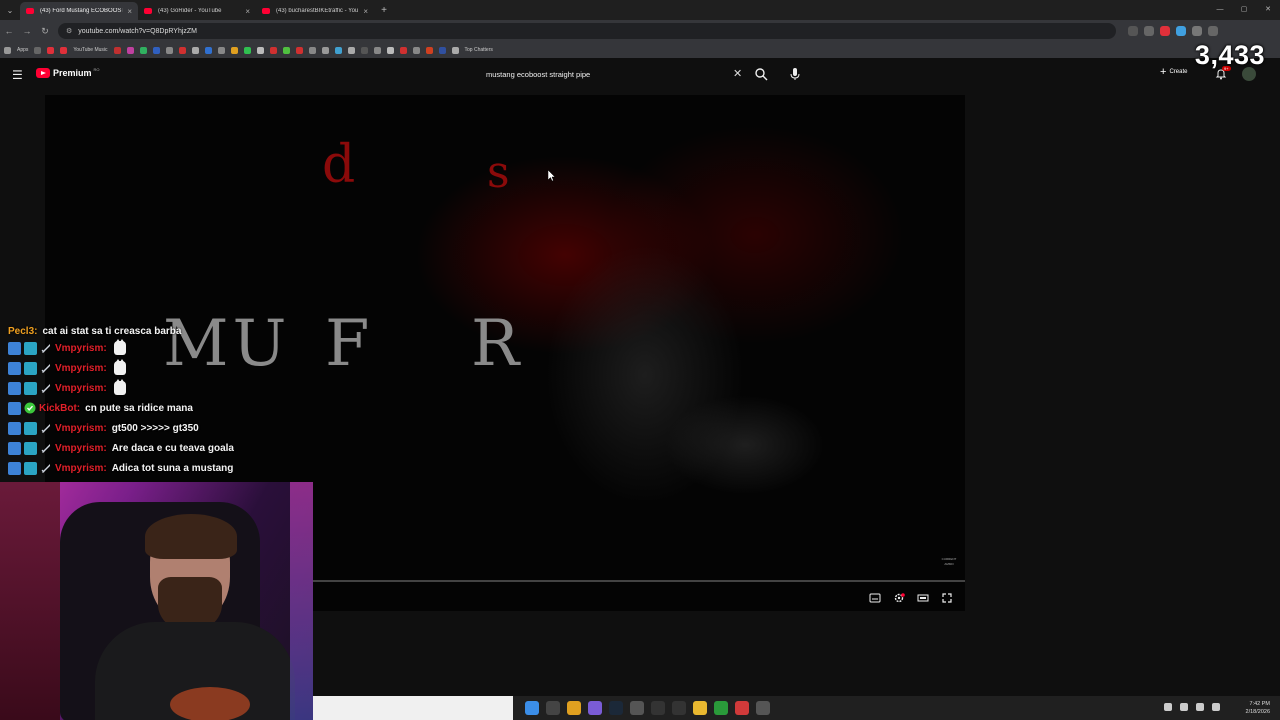 The width and height of the screenshot is (1280, 720). Describe the element at coordinates (158, 408) in the screenshot. I see `chat-message: KickBot: cn pute sa ridice mana` at that location.